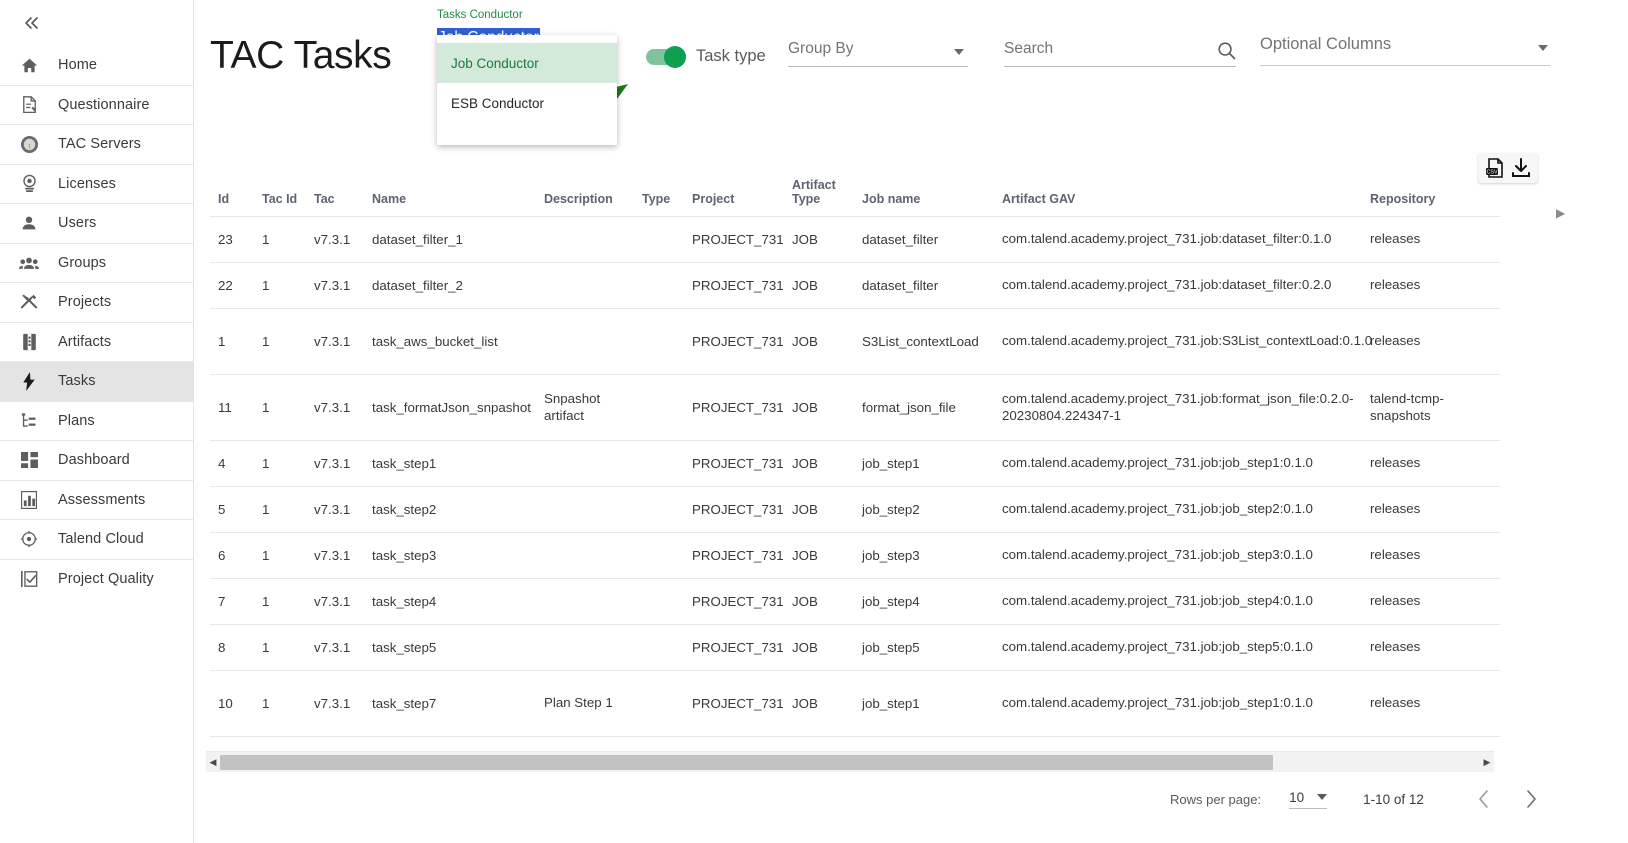 The image size is (1628, 843). I want to click on sidebar-item-questionnaire: Questionnaire, so click(96, 105).